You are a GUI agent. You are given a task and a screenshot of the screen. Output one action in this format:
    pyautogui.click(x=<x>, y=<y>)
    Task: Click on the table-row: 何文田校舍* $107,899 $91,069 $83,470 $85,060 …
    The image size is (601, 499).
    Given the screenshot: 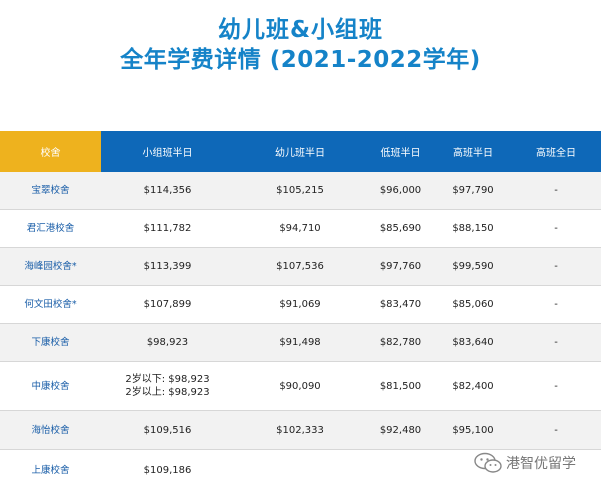 What is the action you would take?
    pyautogui.click(x=300, y=305)
    